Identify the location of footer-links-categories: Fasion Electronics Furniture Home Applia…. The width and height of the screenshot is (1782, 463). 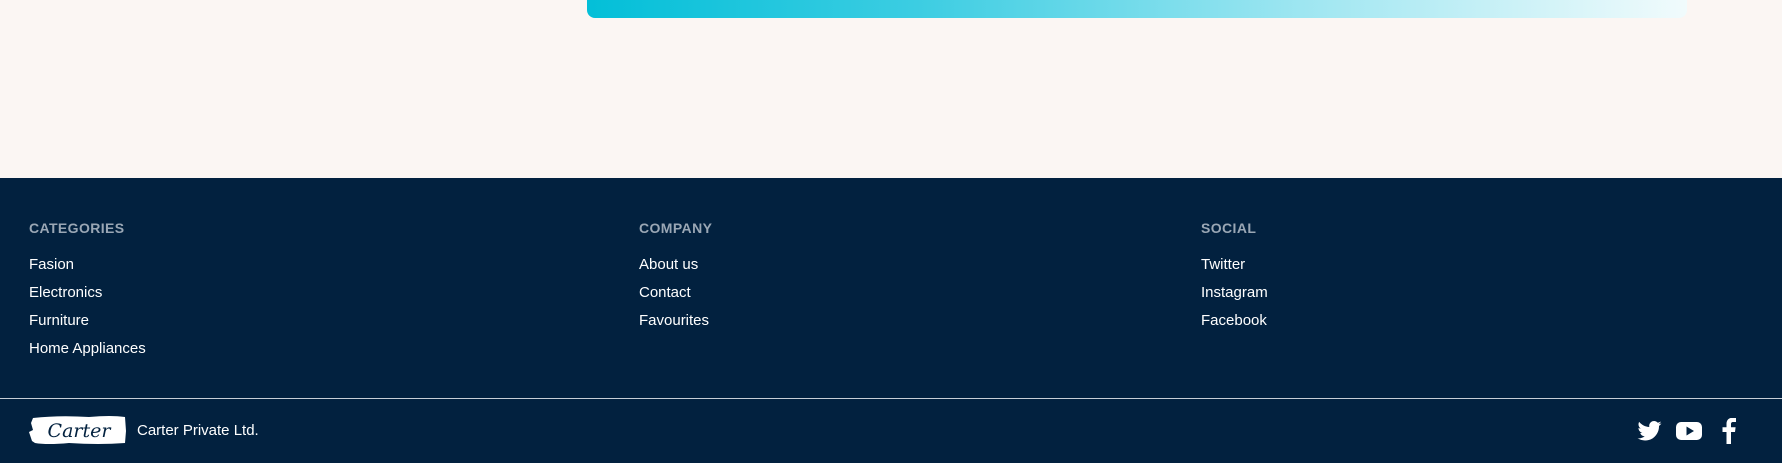
(87, 312).